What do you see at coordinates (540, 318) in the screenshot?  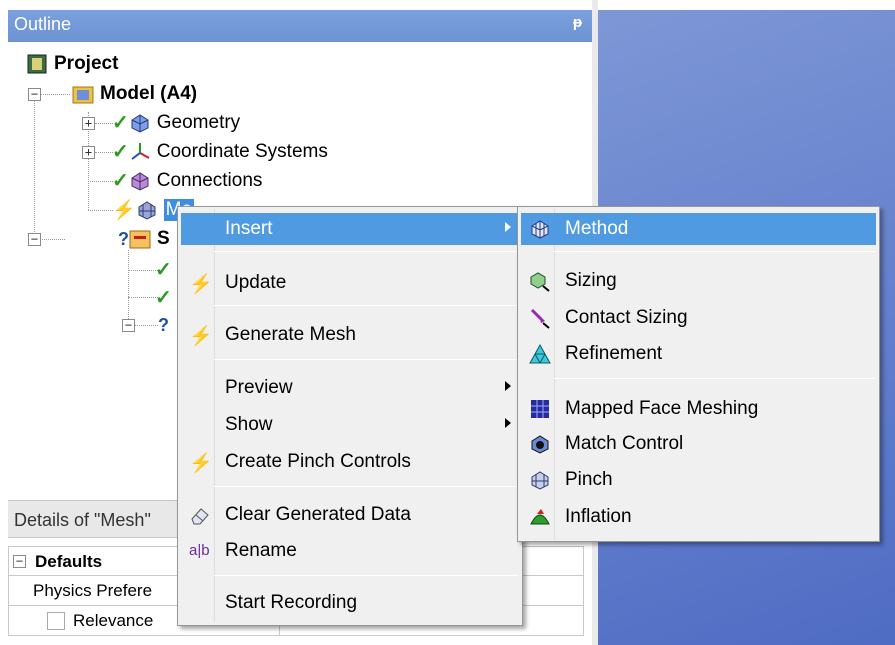 I see `contact-sizing-icon` at bounding box center [540, 318].